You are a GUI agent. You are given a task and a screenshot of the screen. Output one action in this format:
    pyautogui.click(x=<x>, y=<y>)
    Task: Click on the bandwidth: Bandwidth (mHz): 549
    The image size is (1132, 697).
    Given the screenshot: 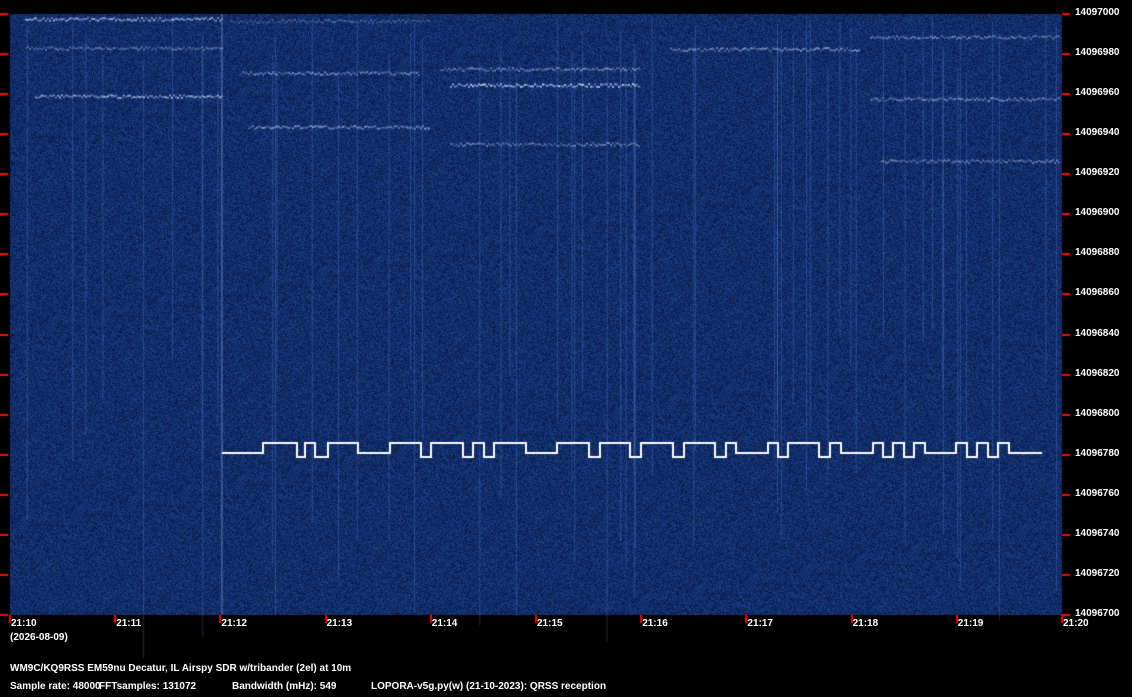 What is the action you would take?
    pyautogui.click(x=284, y=686)
    